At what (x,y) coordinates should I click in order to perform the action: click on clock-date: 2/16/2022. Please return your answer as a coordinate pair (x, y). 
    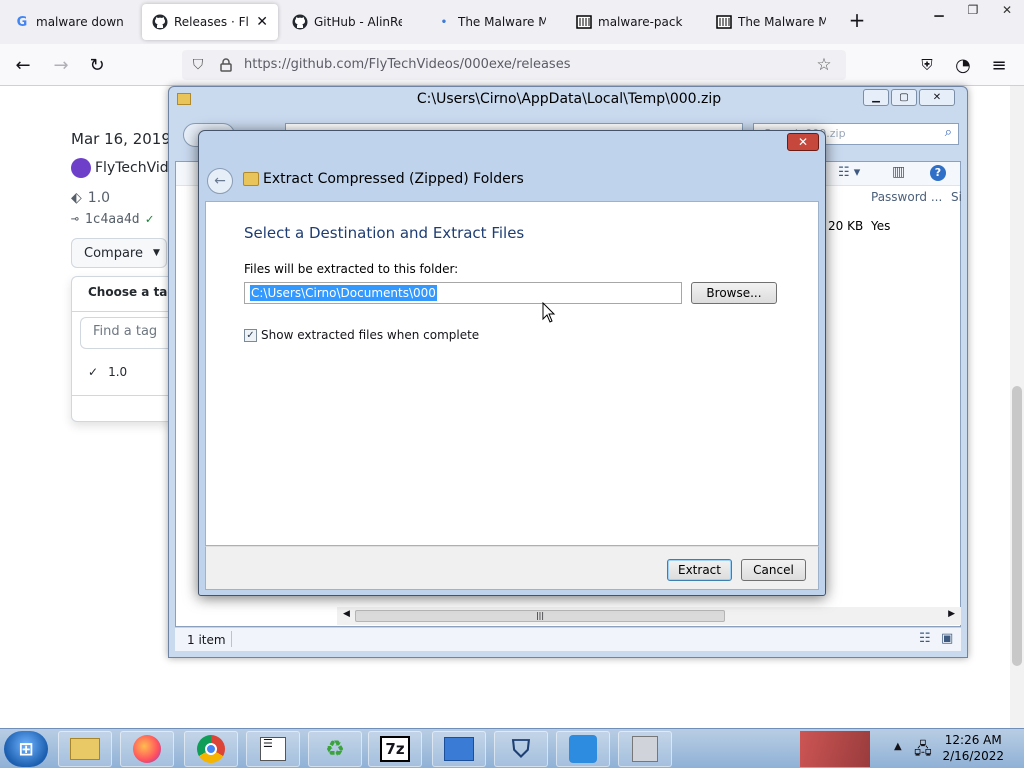
    Looking at the image, I should click on (973, 756).